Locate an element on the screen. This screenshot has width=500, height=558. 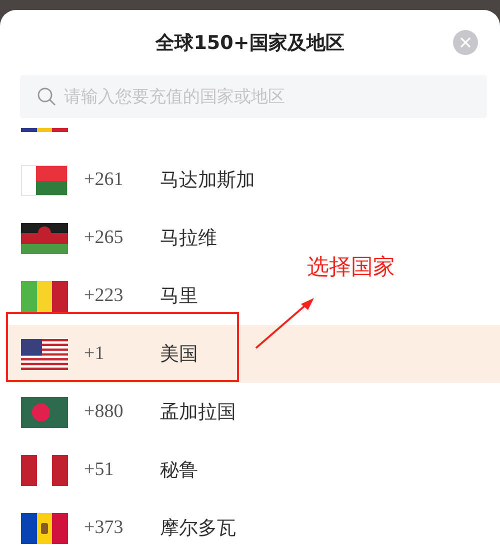
annotation-label: 选择国家 is located at coordinates (351, 268).